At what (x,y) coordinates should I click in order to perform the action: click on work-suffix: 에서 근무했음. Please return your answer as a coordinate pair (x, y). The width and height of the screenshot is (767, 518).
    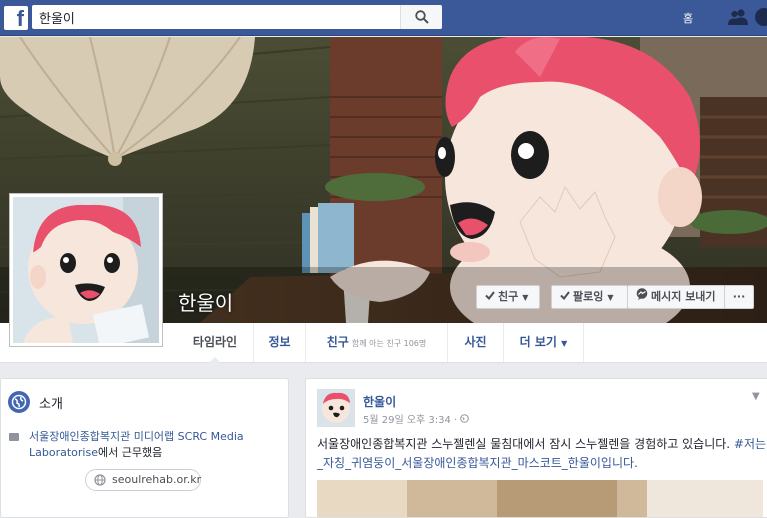
    Looking at the image, I should click on (130, 452).